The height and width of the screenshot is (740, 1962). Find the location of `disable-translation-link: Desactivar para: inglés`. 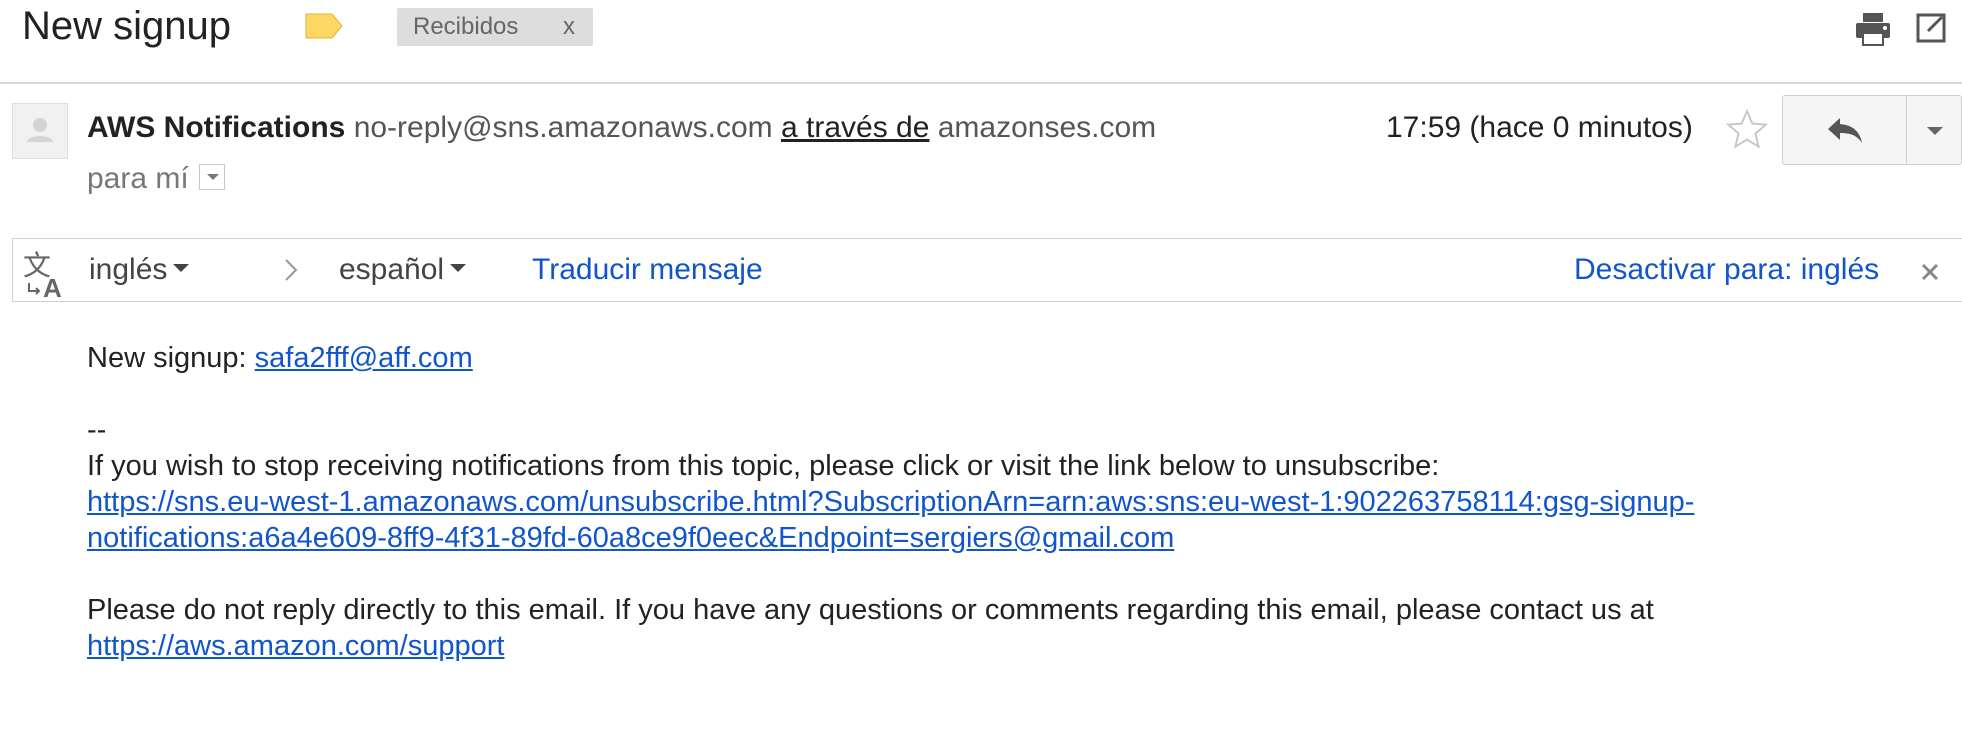

disable-translation-link: Desactivar para: inglés is located at coordinates (1726, 270).